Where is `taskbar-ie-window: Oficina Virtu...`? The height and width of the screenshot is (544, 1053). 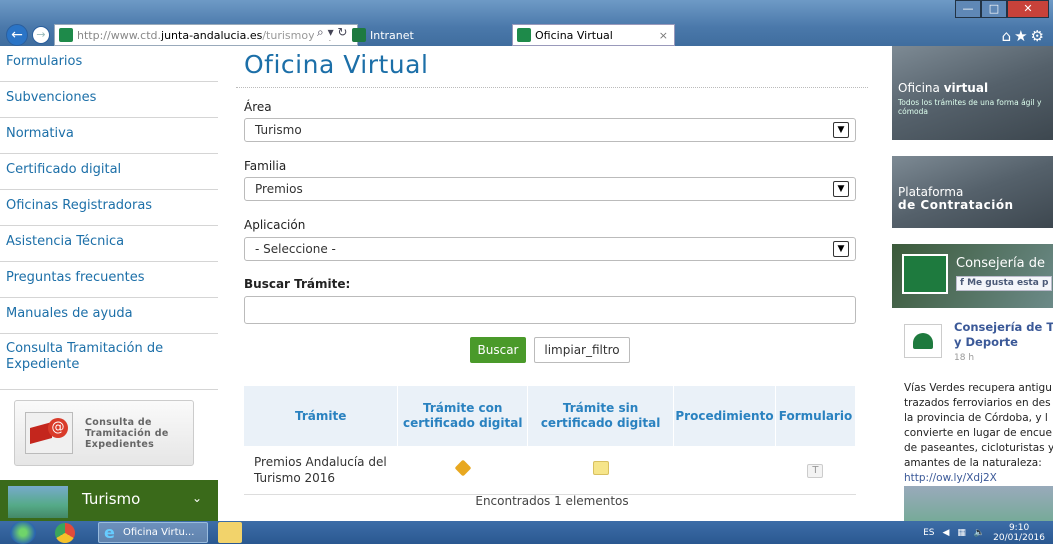
taskbar-ie-window: Oficina Virtu... is located at coordinates (153, 532).